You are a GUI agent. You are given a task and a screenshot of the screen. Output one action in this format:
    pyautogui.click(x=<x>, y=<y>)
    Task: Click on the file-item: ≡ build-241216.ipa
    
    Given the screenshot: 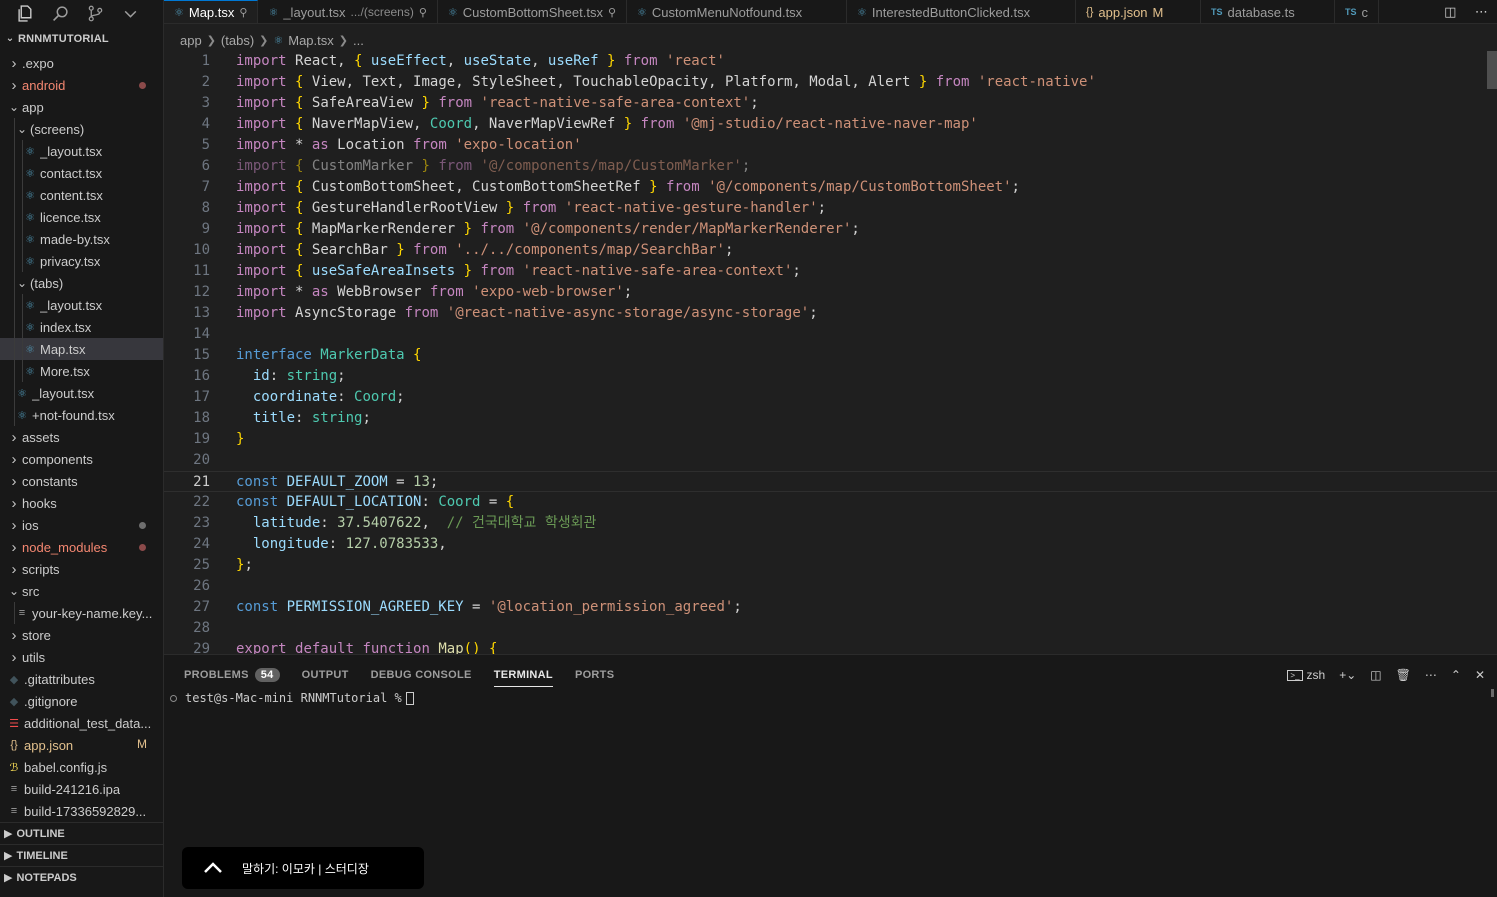 What is the action you would take?
    pyautogui.click(x=81, y=789)
    